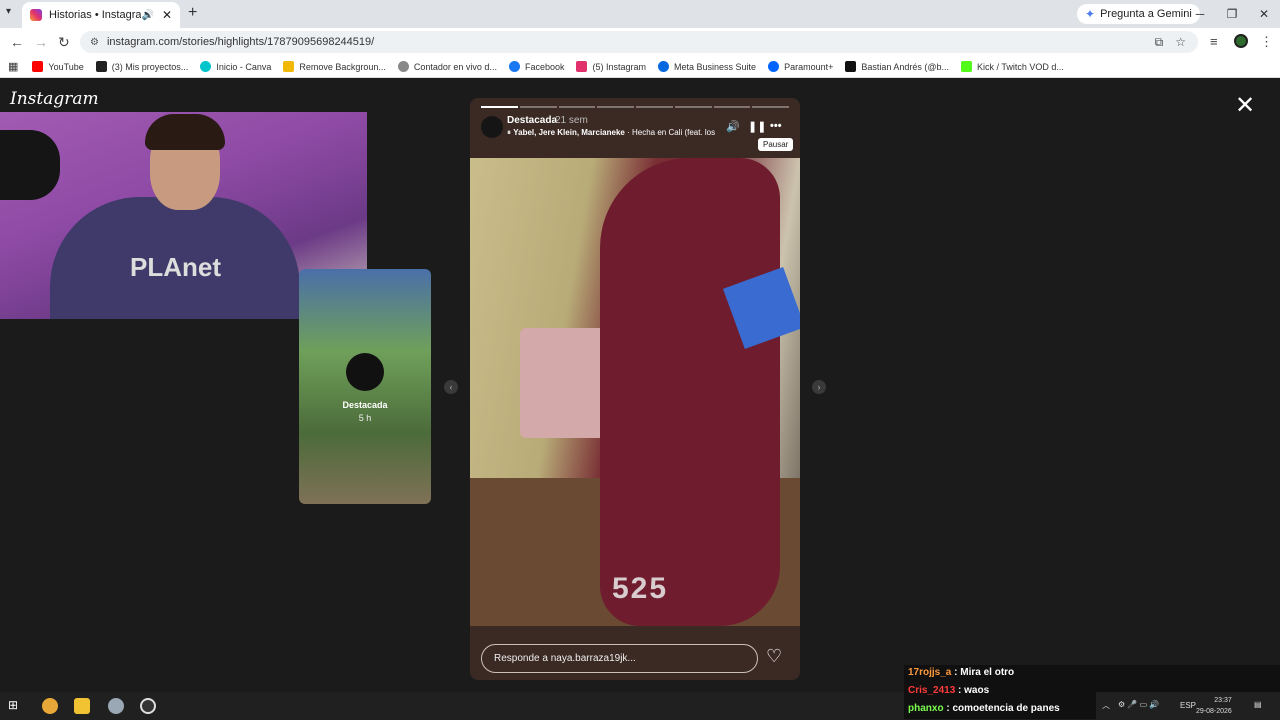  I want to click on bookmark-label: Paramount+, so click(809, 66).